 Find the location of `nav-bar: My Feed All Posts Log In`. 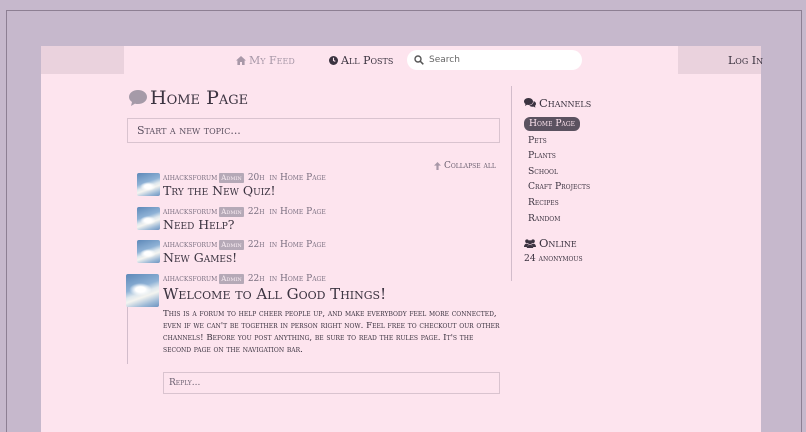

nav-bar: My Feed All Posts Log In is located at coordinates (443, 60).